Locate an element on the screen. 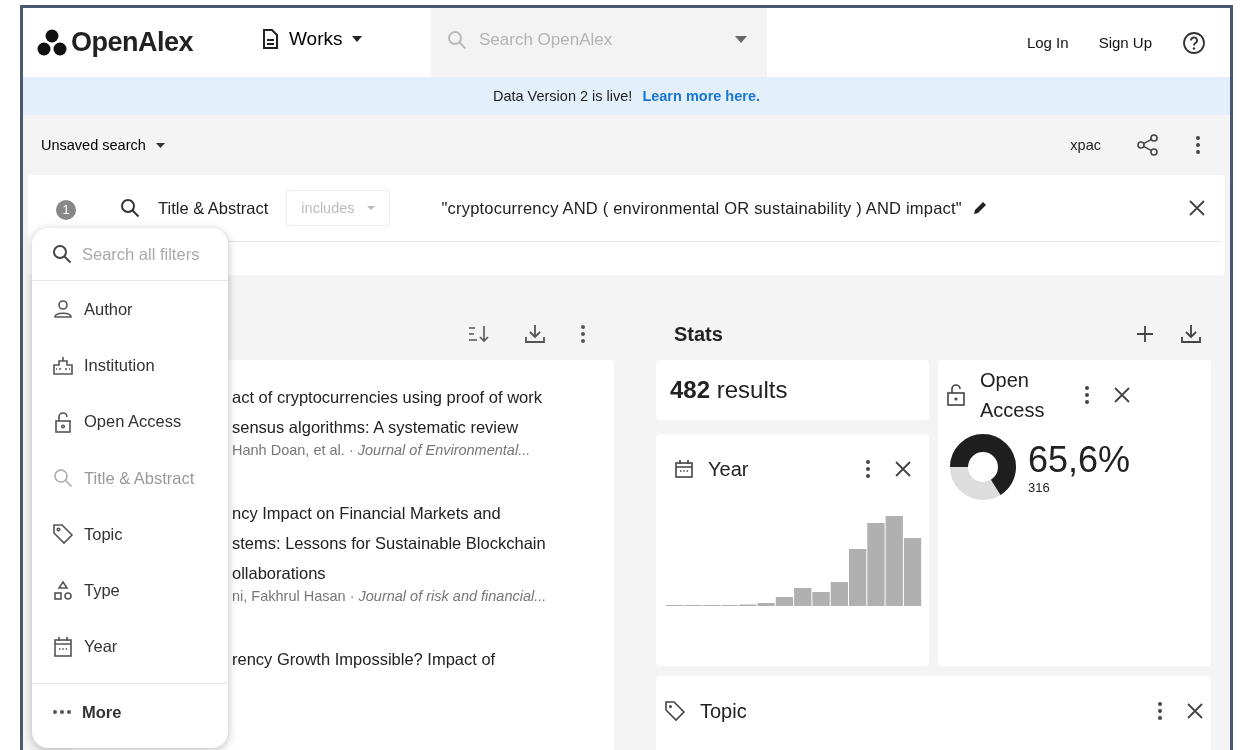 The height and width of the screenshot is (750, 1245). result-title: rency Growth Impossible? Impact of is located at coordinates (418, 659).